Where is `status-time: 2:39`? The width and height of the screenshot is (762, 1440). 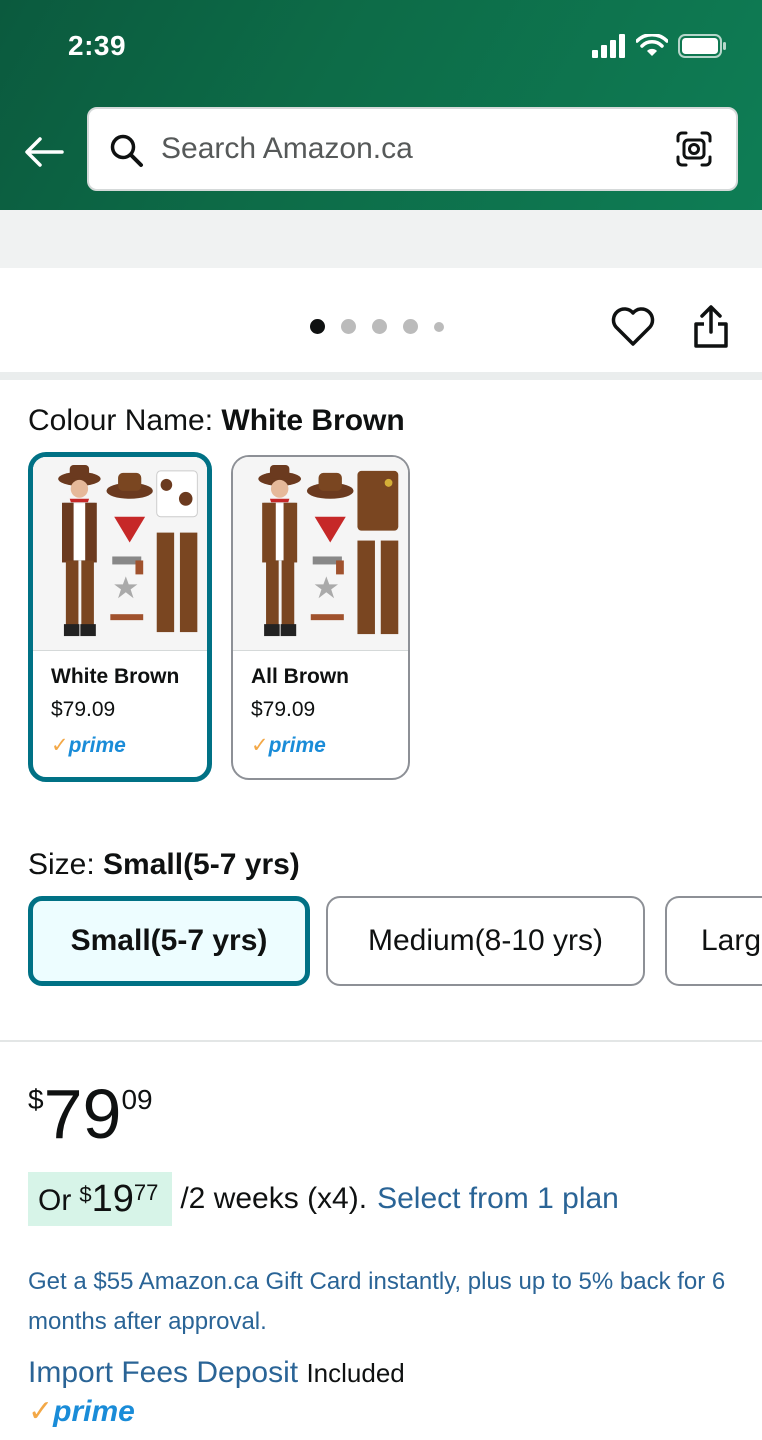
status-time: 2:39 is located at coordinates (97, 45).